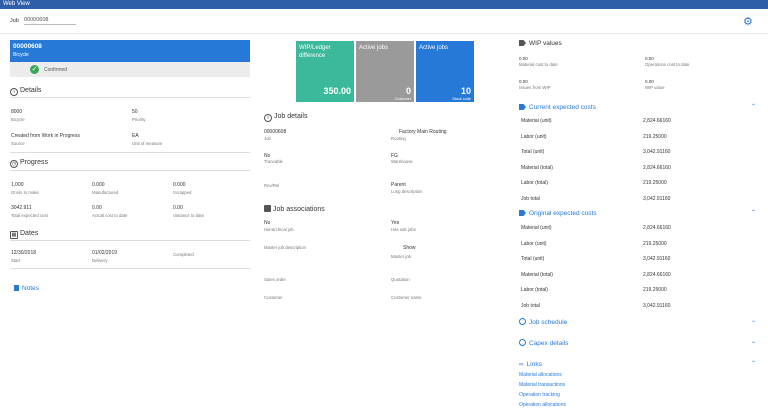  Describe the element at coordinates (16, 112) in the screenshot. I see `item-value: 8000` at that location.